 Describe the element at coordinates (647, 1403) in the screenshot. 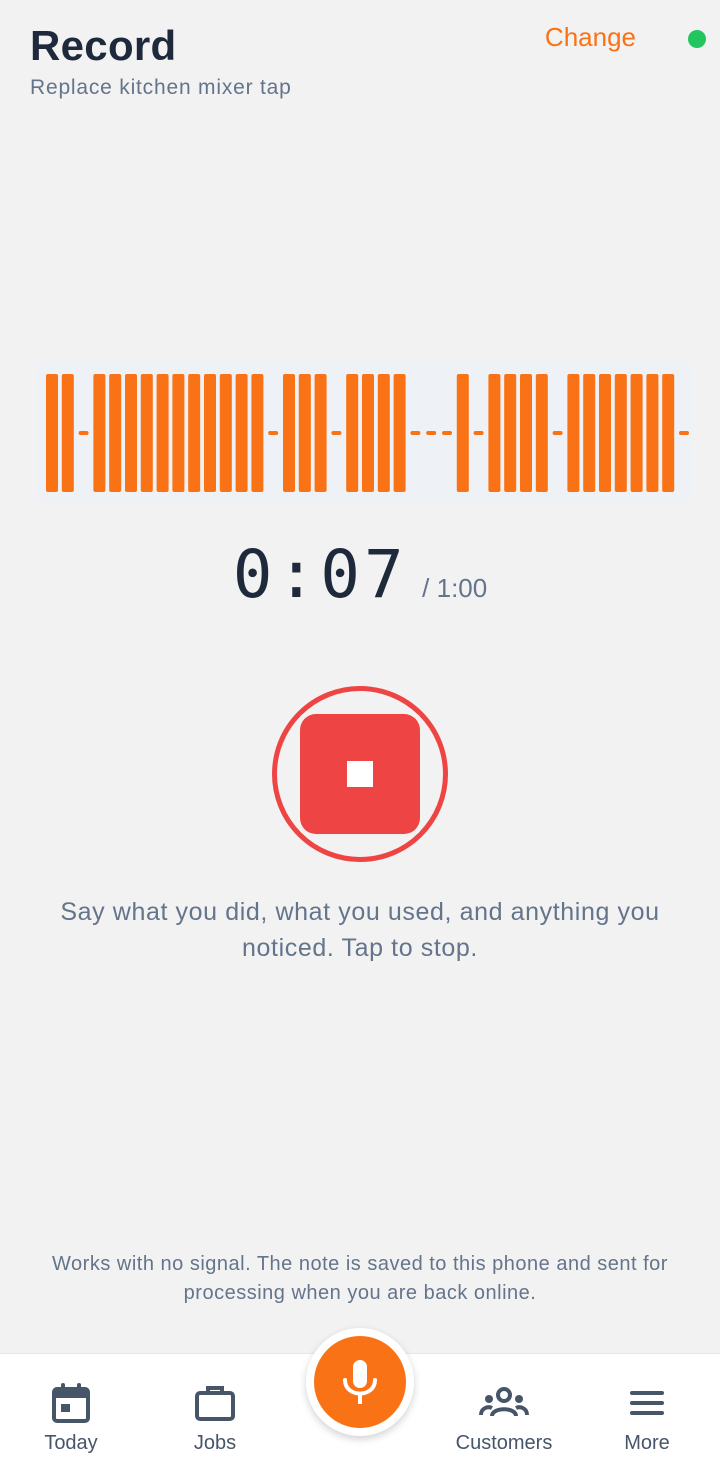

I see `menu-icon` at that location.